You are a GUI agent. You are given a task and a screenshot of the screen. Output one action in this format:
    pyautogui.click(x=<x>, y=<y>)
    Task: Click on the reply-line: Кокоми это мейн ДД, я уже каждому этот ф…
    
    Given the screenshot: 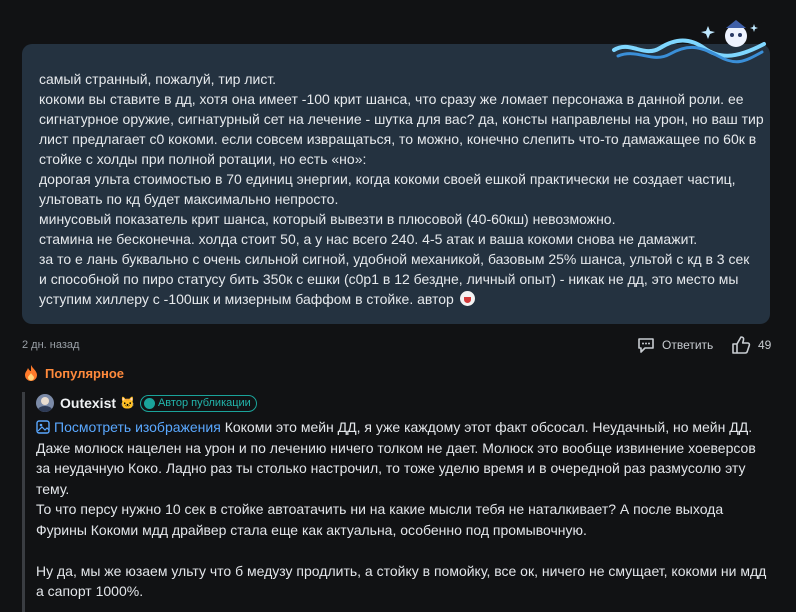 What is the action you would take?
    pyautogui.click(x=486, y=427)
    